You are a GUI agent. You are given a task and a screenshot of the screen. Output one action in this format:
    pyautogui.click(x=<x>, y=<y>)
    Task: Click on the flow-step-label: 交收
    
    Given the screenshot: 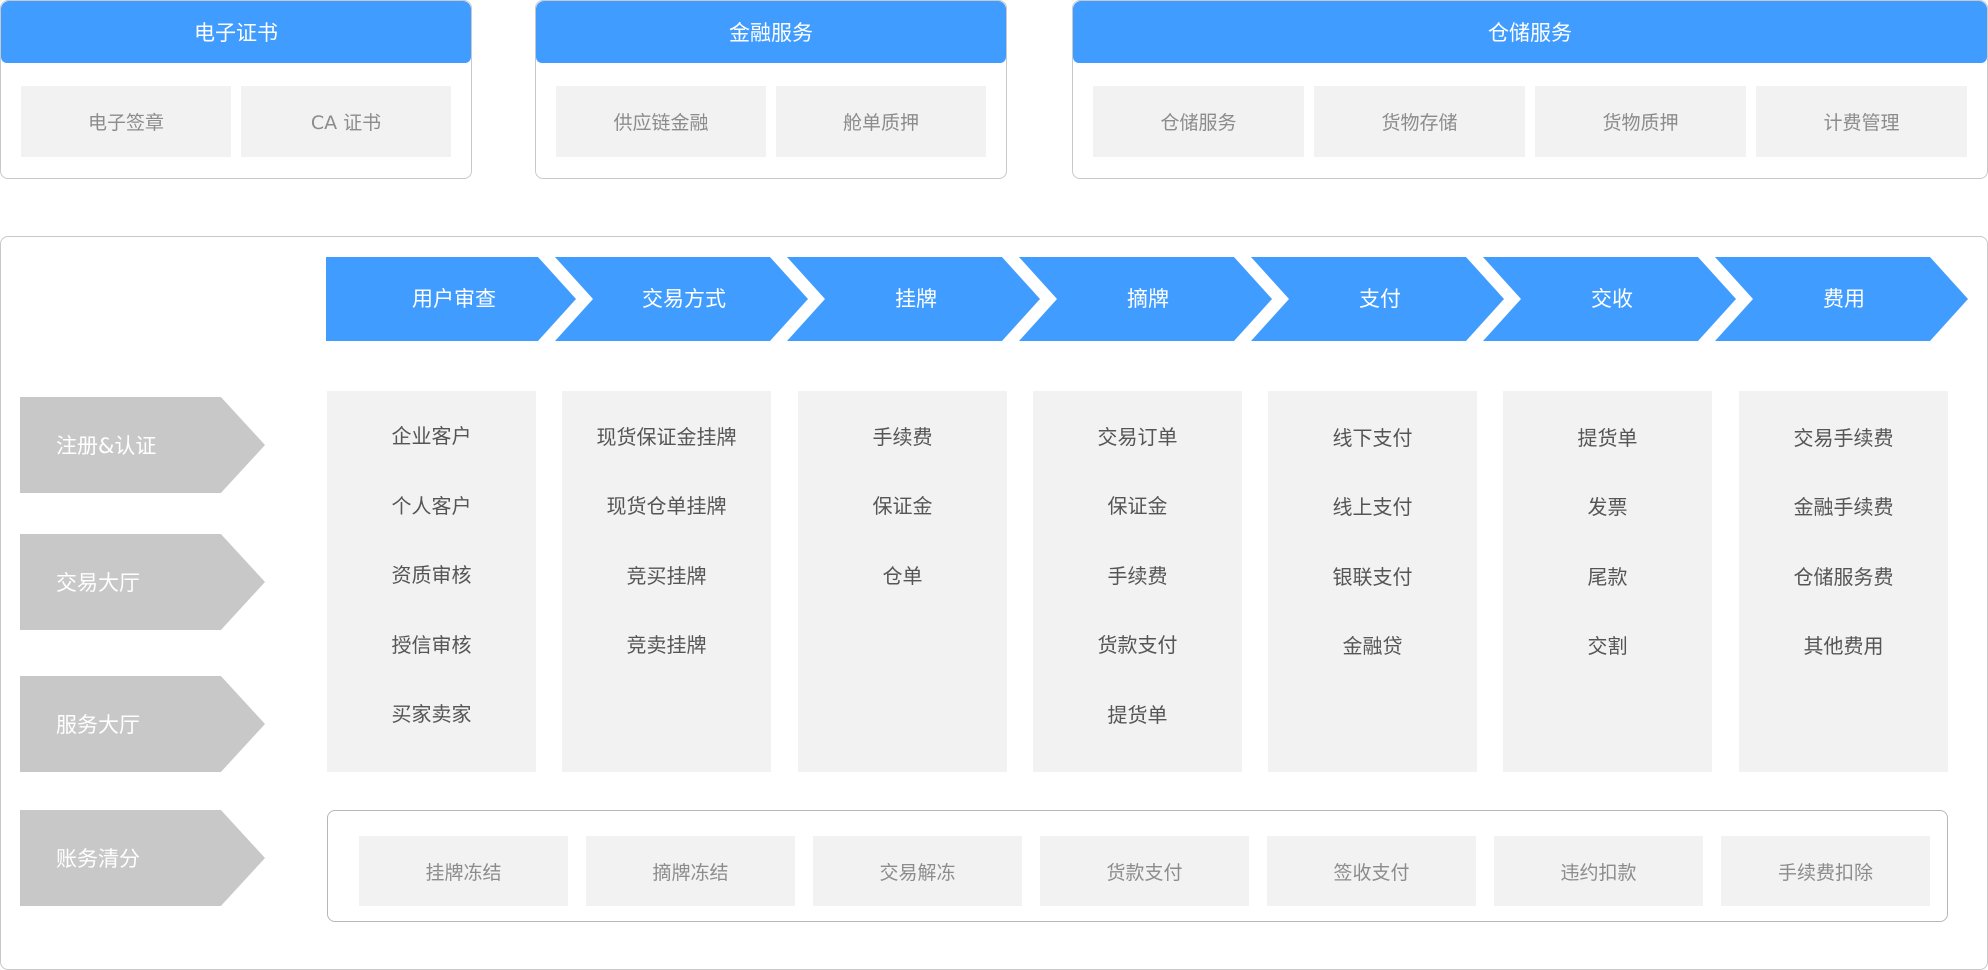 What is the action you would take?
    pyautogui.click(x=1612, y=299)
    